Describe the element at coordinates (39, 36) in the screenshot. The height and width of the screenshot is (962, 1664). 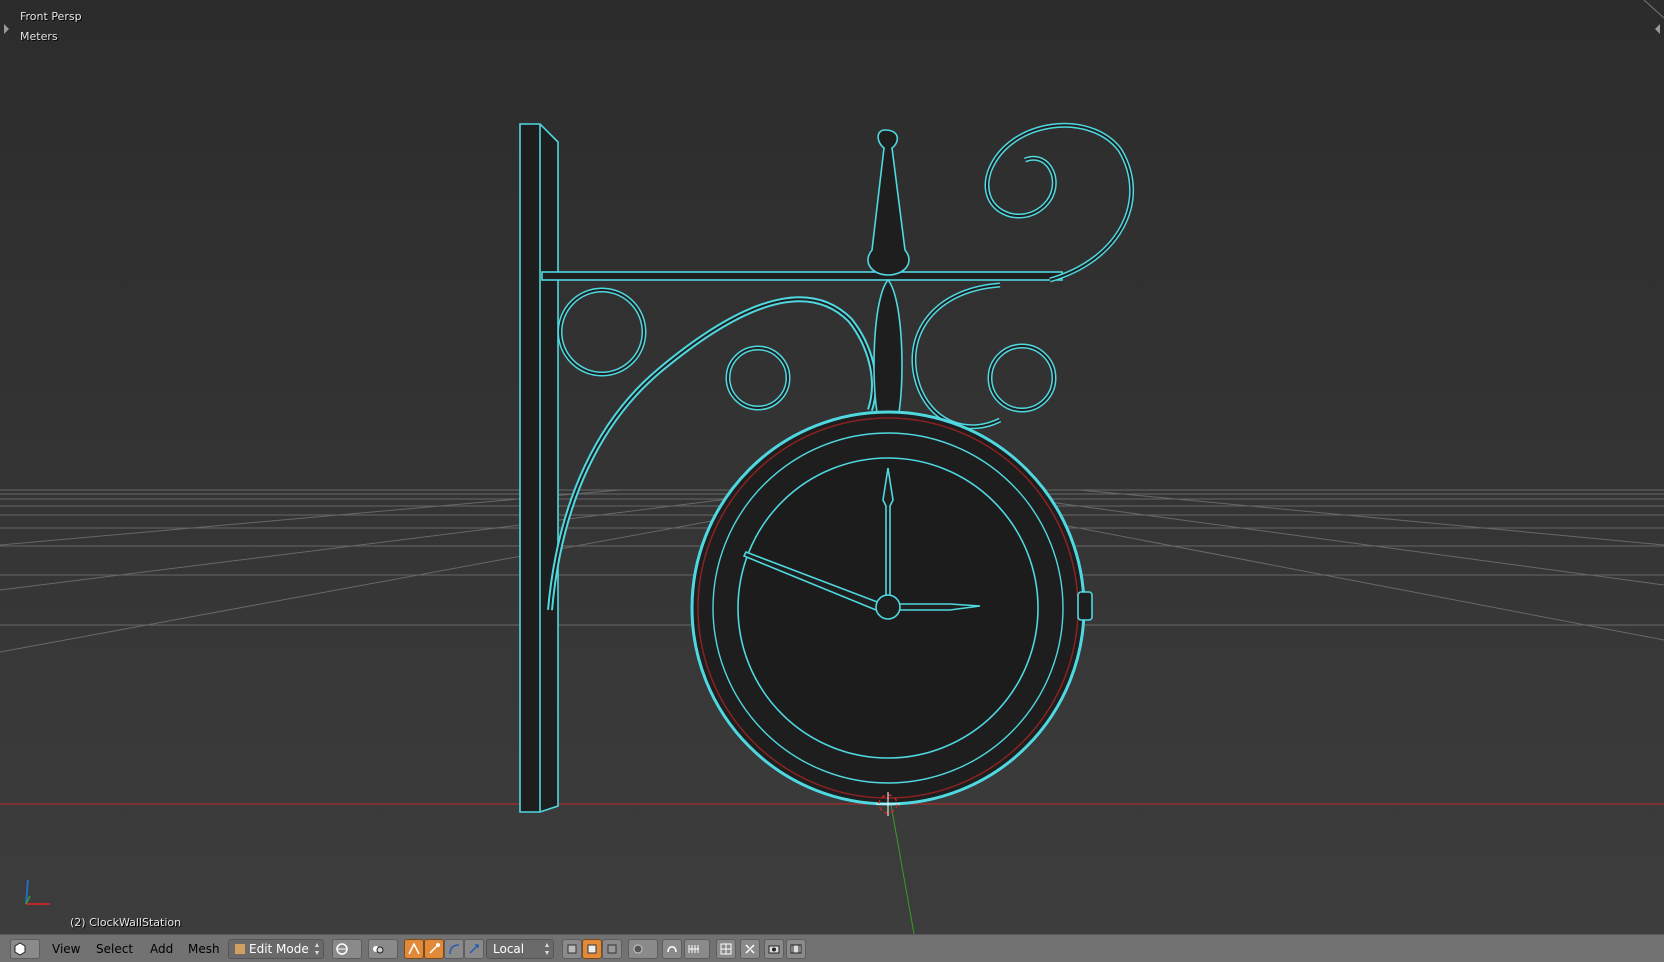
I see `units-label: Meters` at that location.